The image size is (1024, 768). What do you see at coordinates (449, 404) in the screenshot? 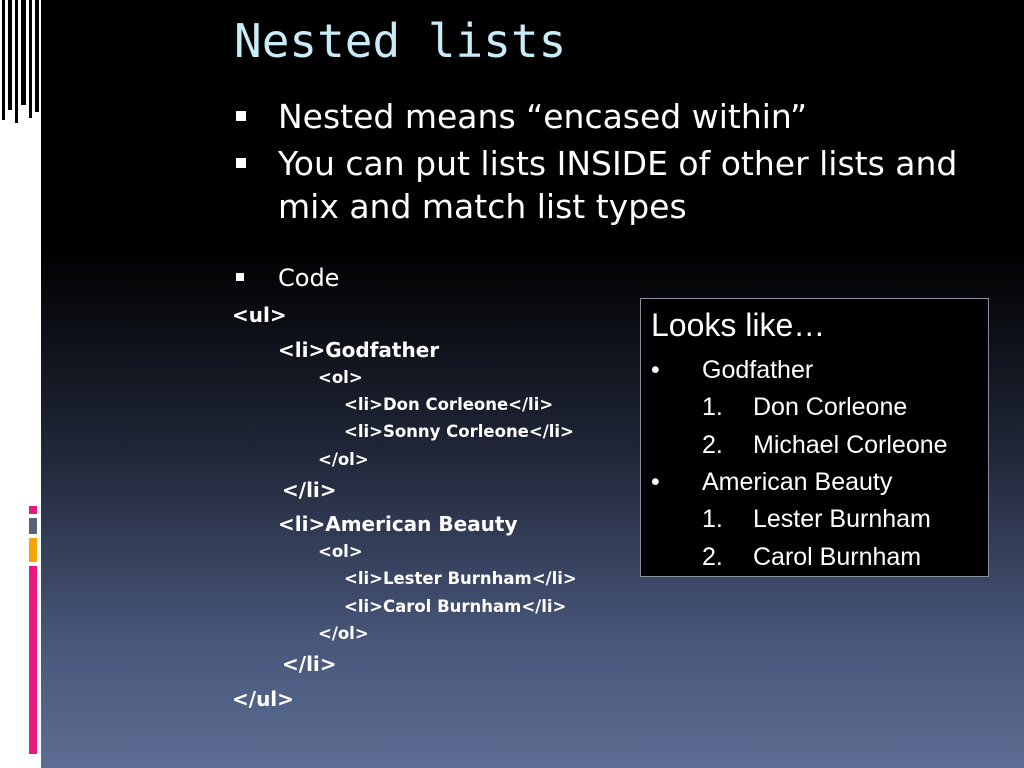
I see `code-line: <li>Don Corleone</li>` at bounding box center [449, 404].